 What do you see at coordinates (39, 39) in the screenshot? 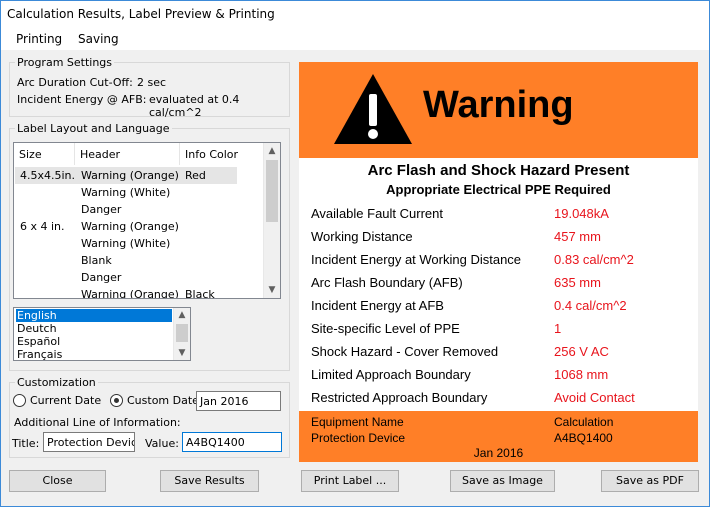
I see `menu-printing: Printing` at bounding box center [39, 39].